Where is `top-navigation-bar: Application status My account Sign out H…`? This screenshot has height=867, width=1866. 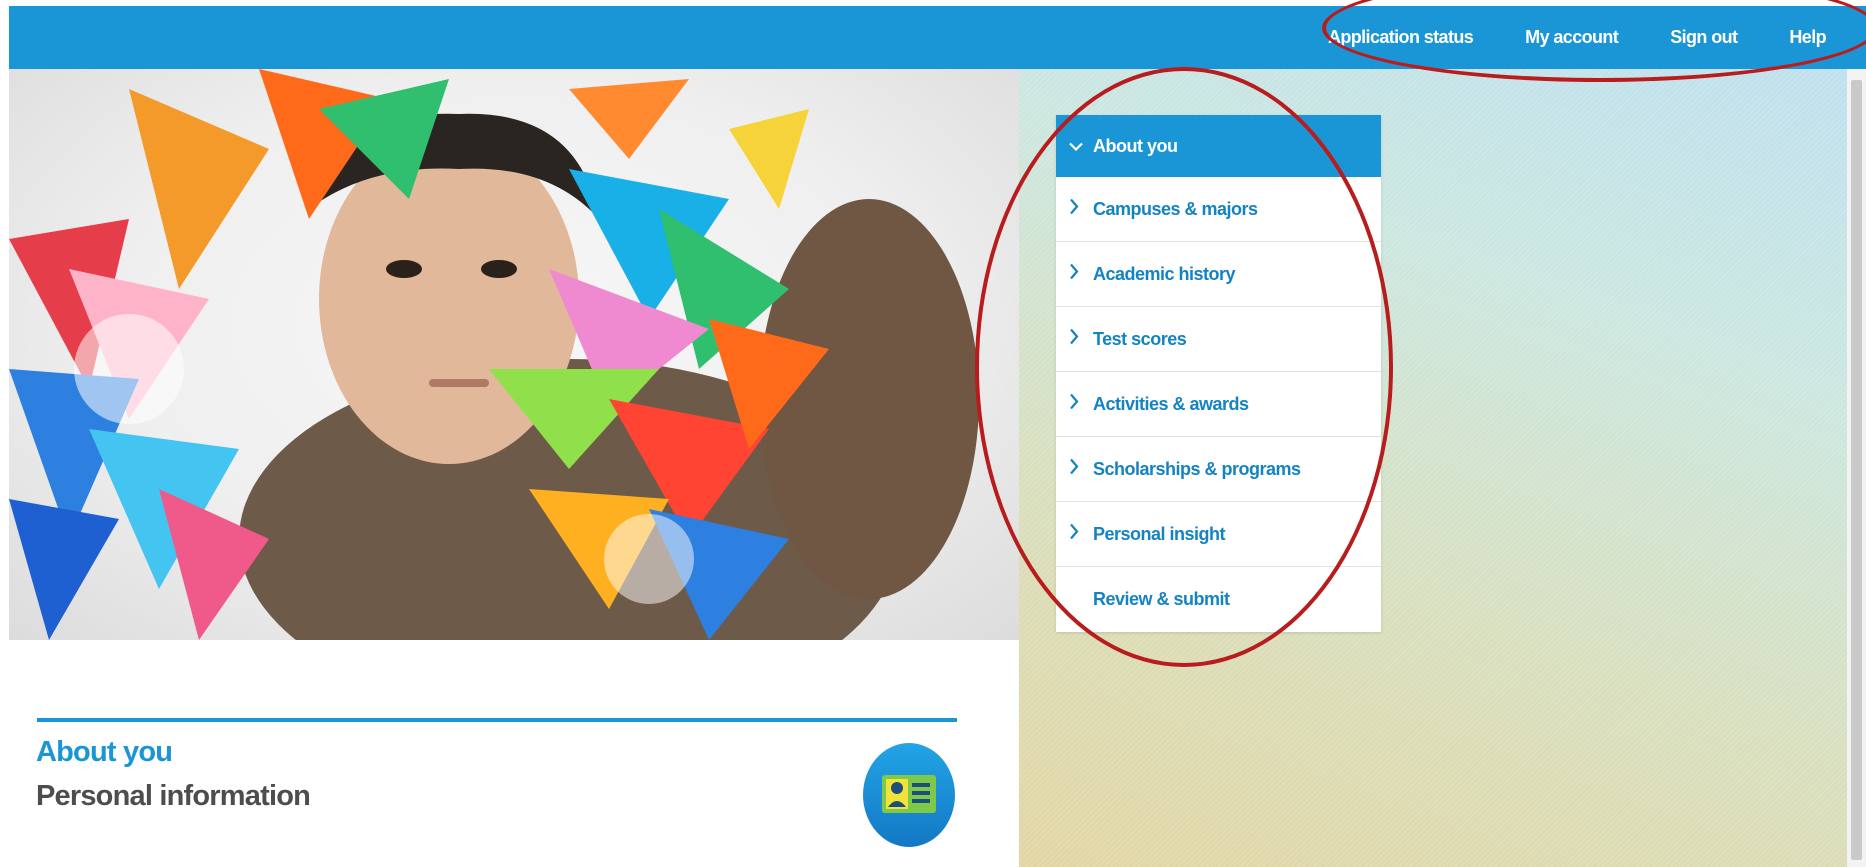
top-navigation-bar: Application status My account Sign out H… is located at coordinates (937, 37).